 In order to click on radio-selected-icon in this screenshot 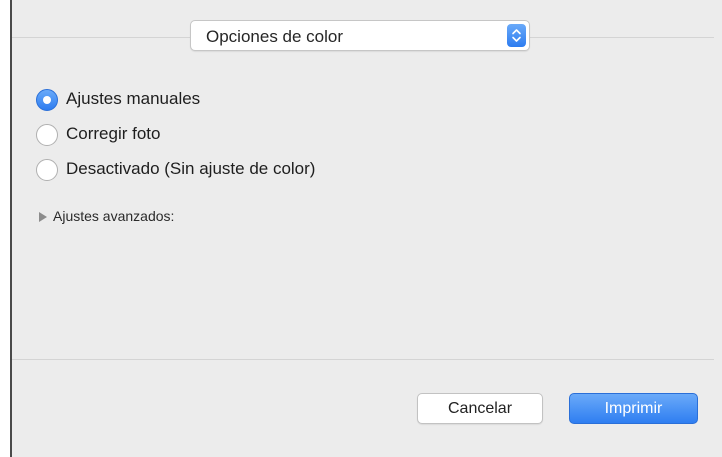, I will do `click(47, 100)`.